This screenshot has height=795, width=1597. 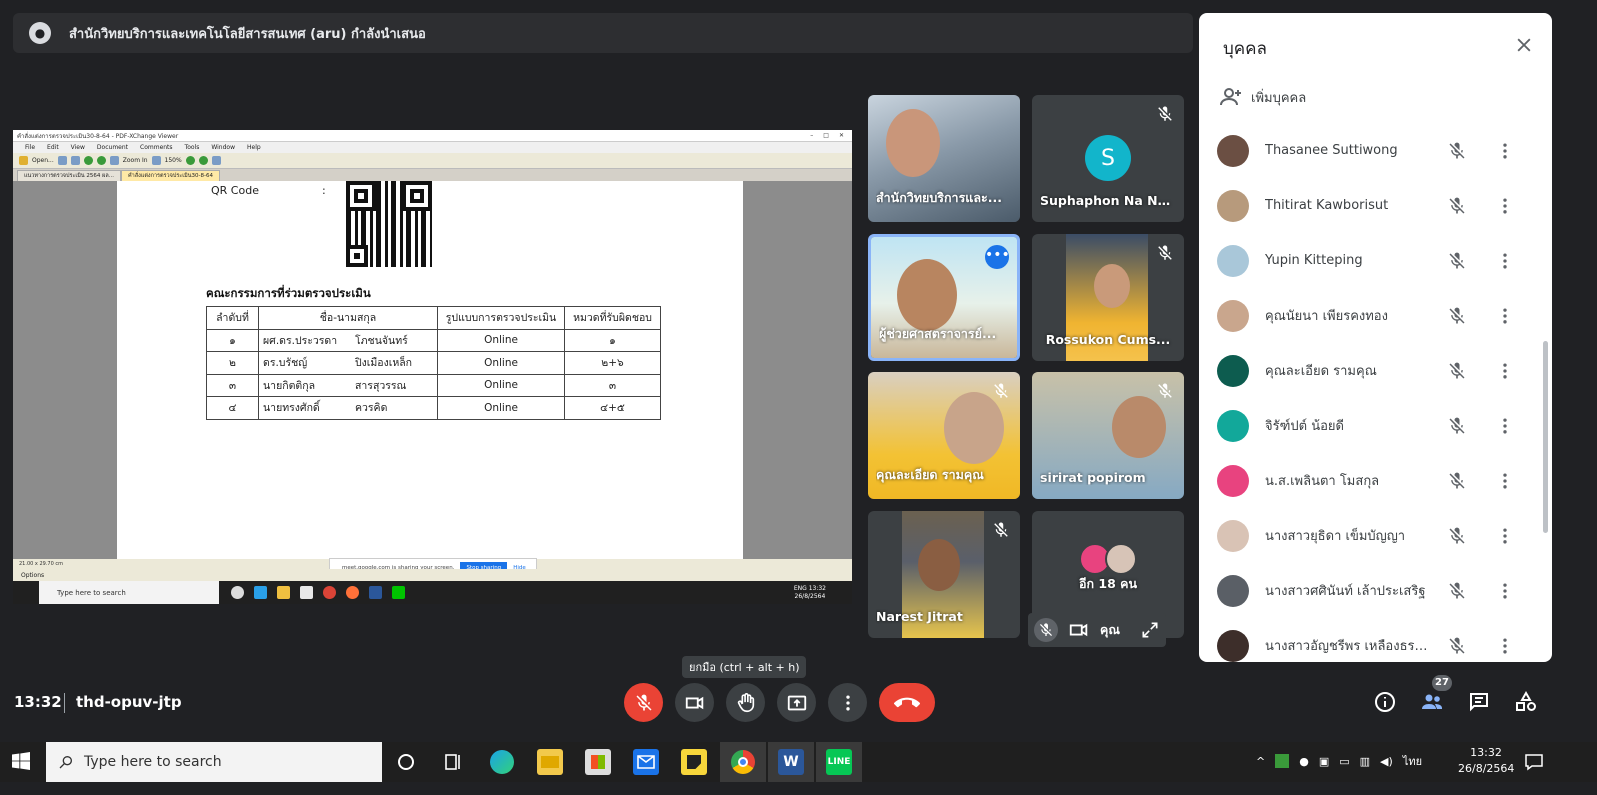 I want to click on store-app, so click(x=598, y=762).